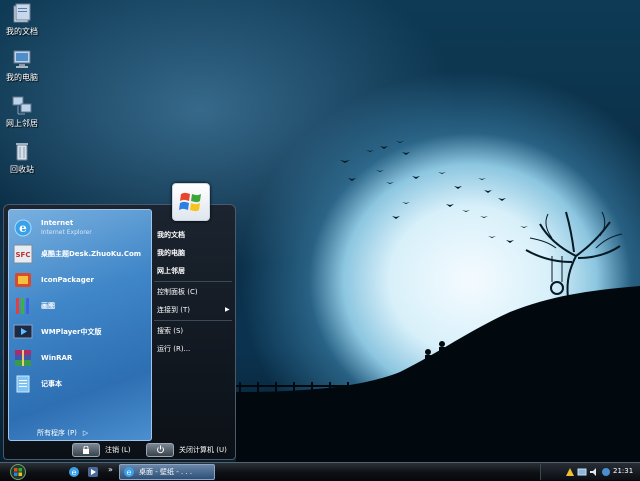  Describe the element at coordinates (48, 305) in the screenshot. I see `program-name: 画图` at that location.